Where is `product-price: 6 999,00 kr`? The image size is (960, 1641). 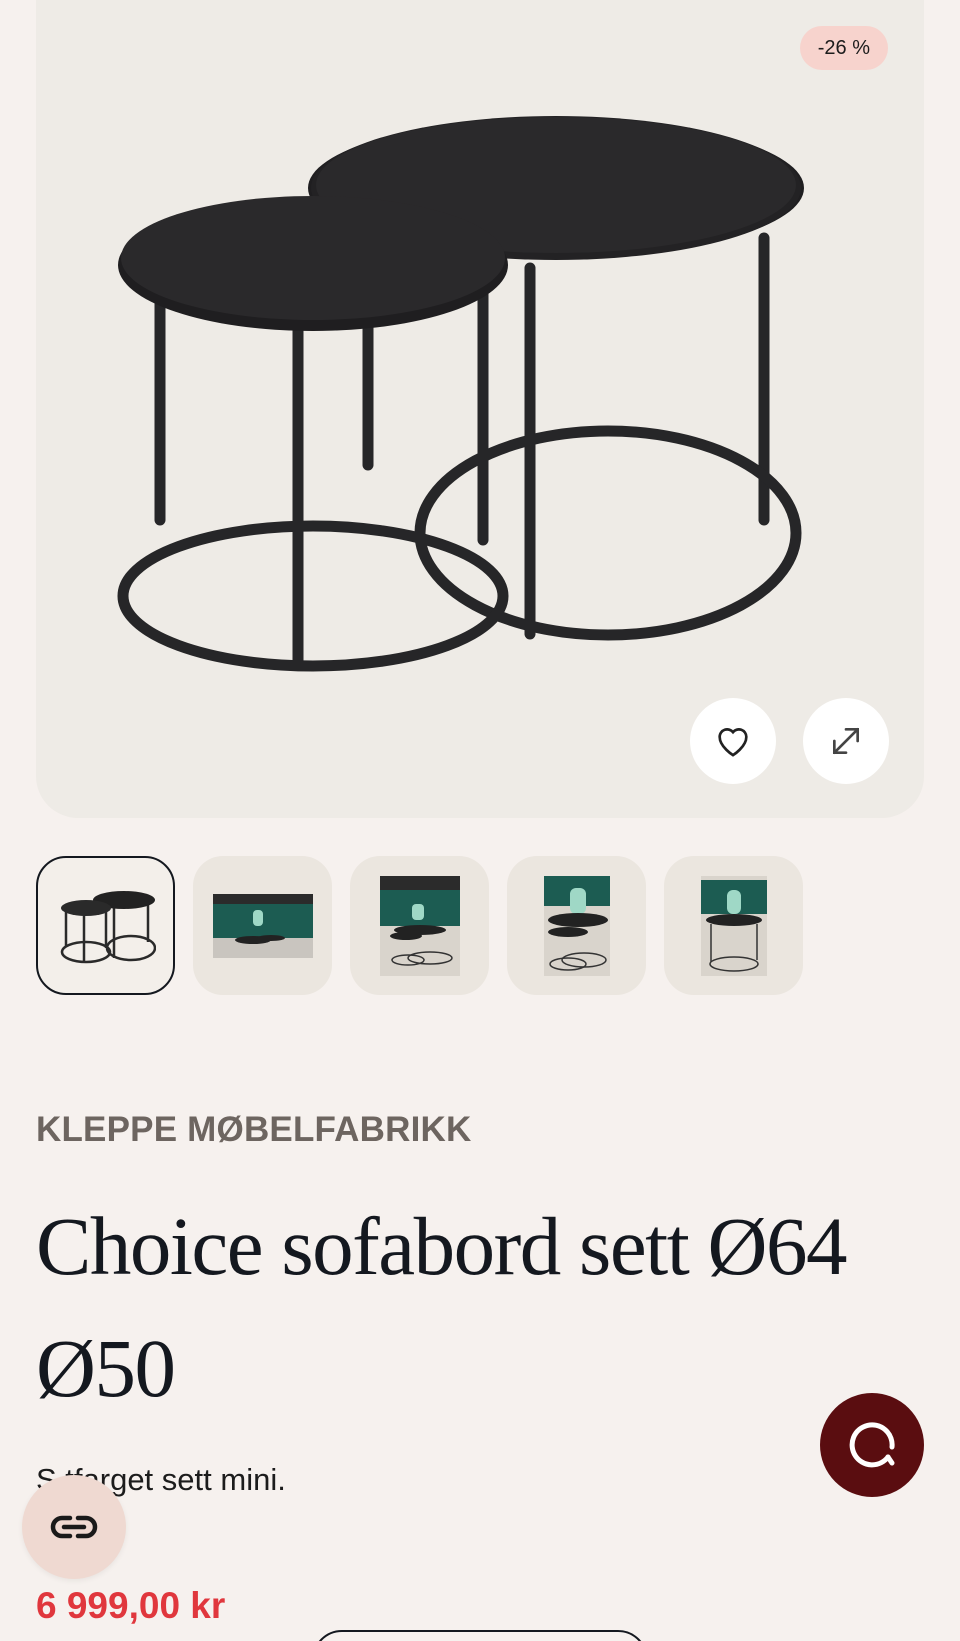 product-price: 6 999,00 kr is located at coordinates (131, 1605).